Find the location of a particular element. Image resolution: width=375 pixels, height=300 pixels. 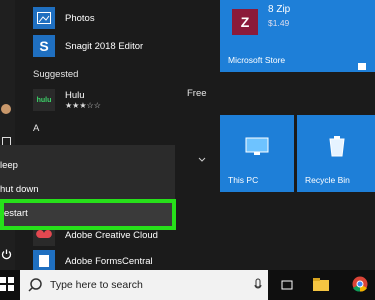

taskbar: Type here to search is located at coordinates (187, 285).